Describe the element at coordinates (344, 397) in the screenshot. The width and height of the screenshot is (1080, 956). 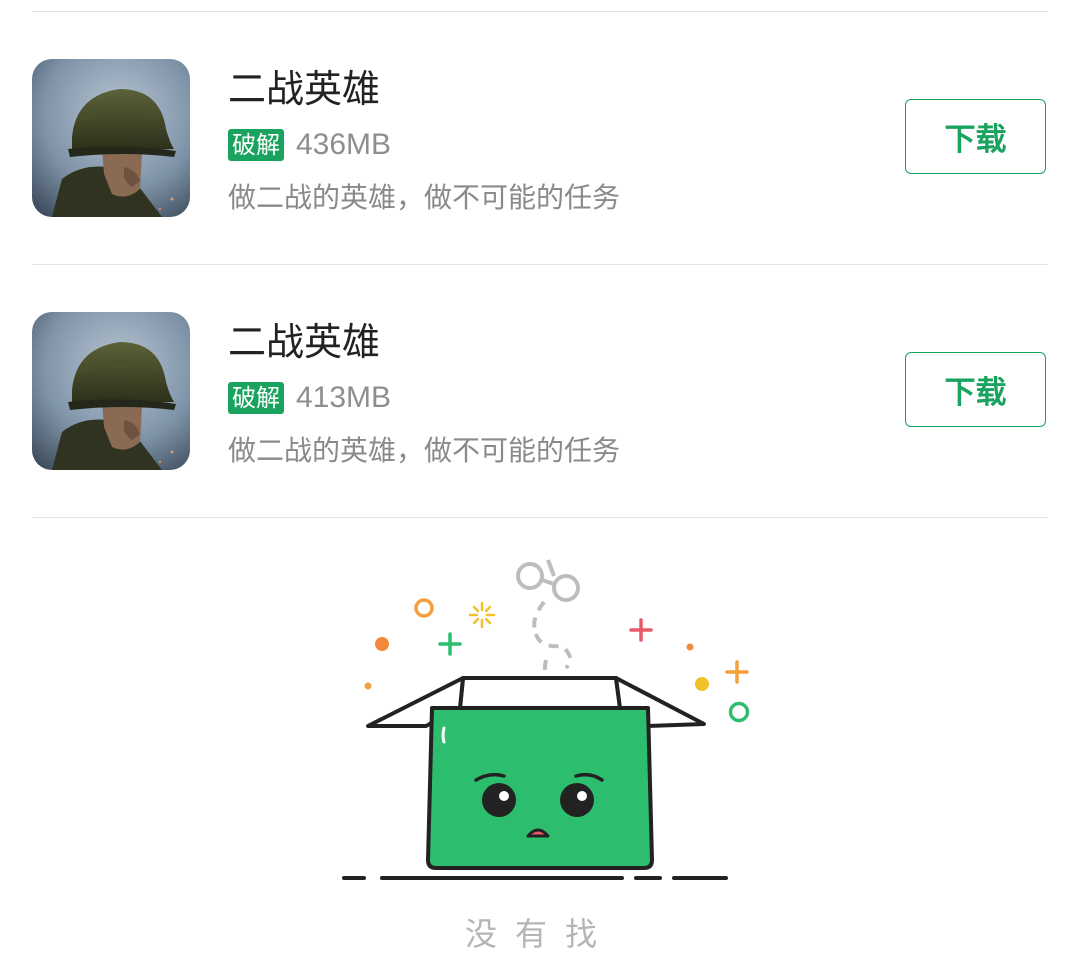
I see `app-size: 413MB` at that location.